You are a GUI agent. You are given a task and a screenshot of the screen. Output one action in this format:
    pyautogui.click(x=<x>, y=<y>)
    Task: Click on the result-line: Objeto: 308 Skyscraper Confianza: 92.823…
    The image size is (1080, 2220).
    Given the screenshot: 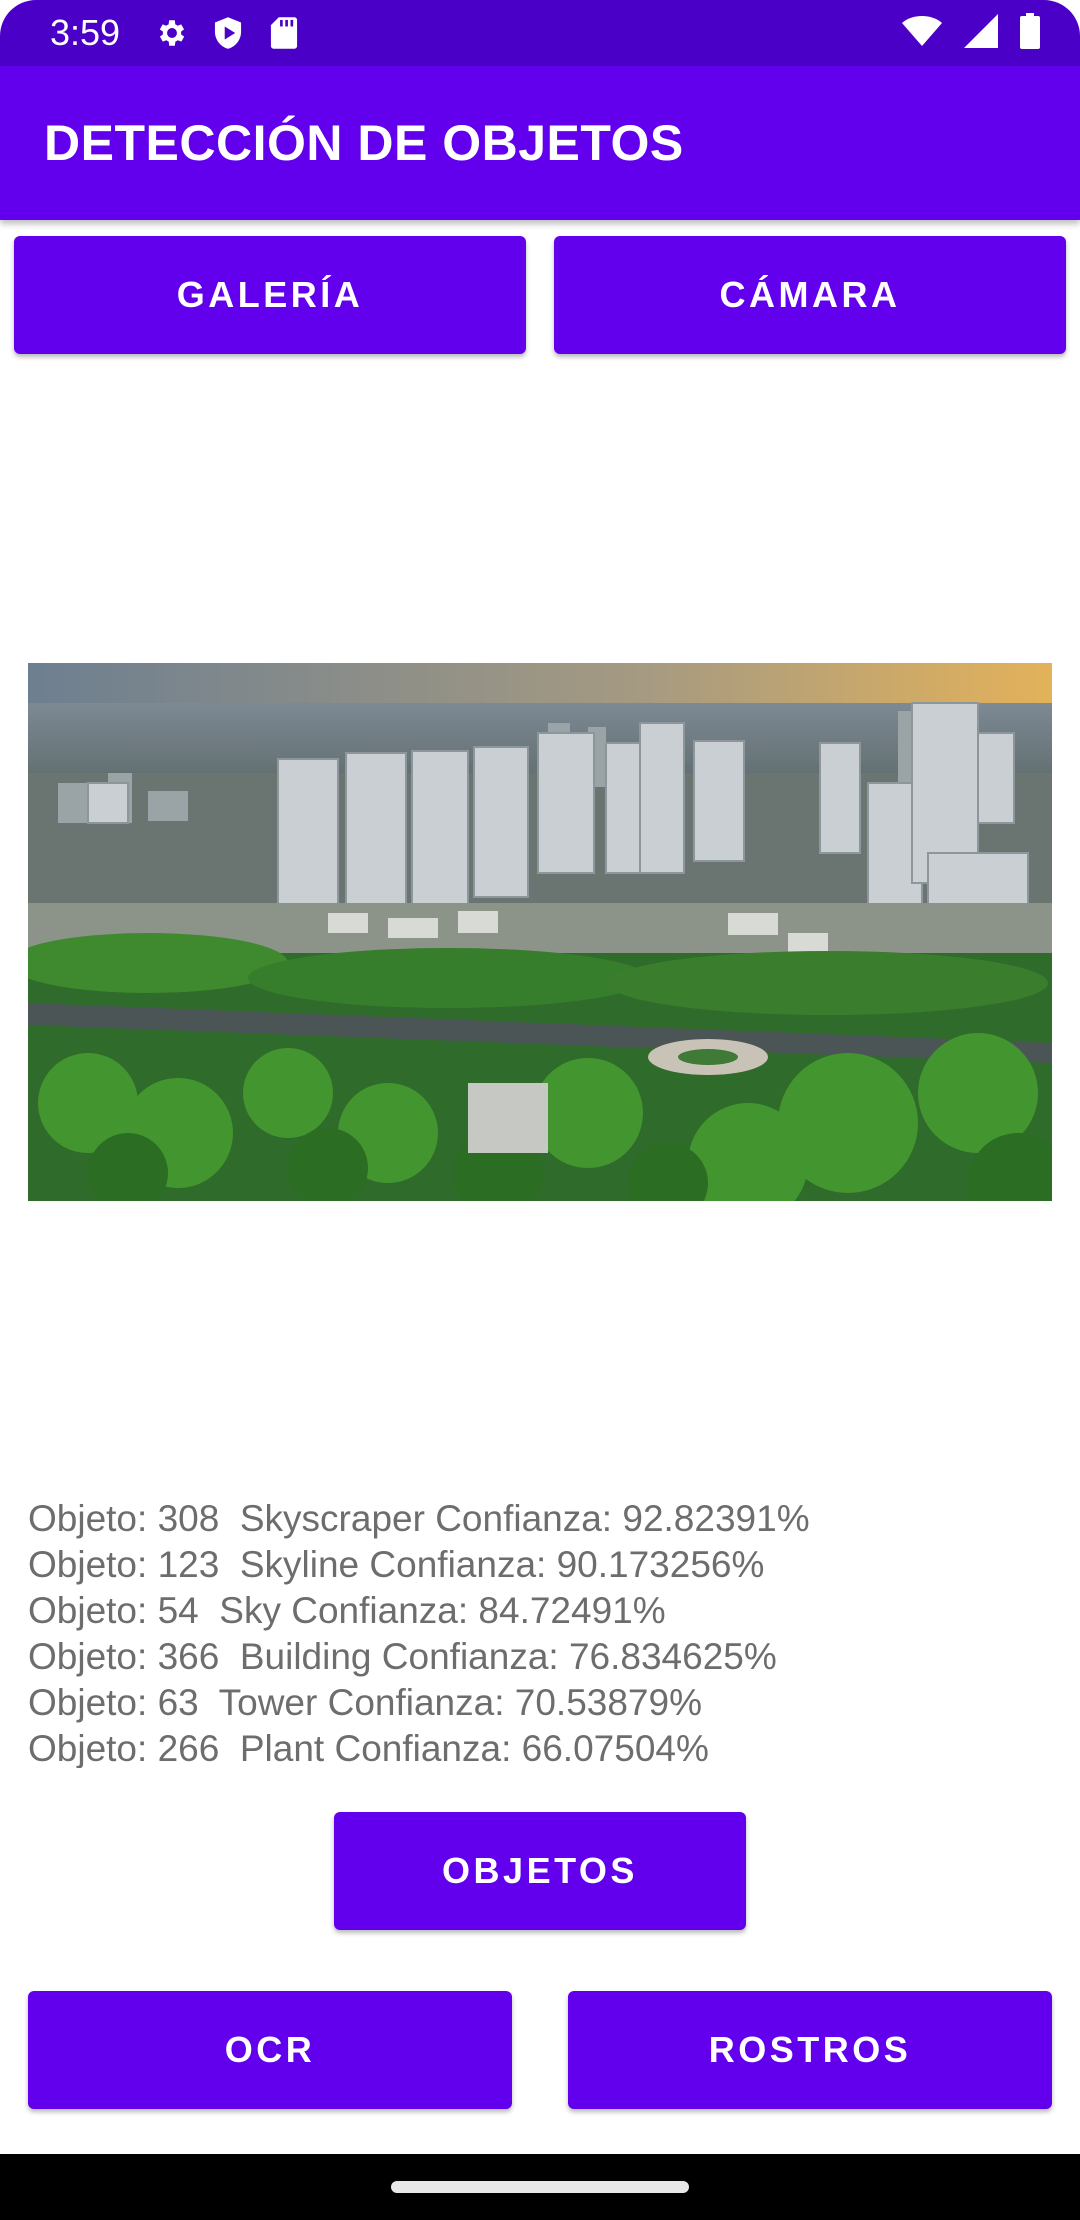 What is the action you would take?
    pyautogui.click(x=419, y=1518)
    